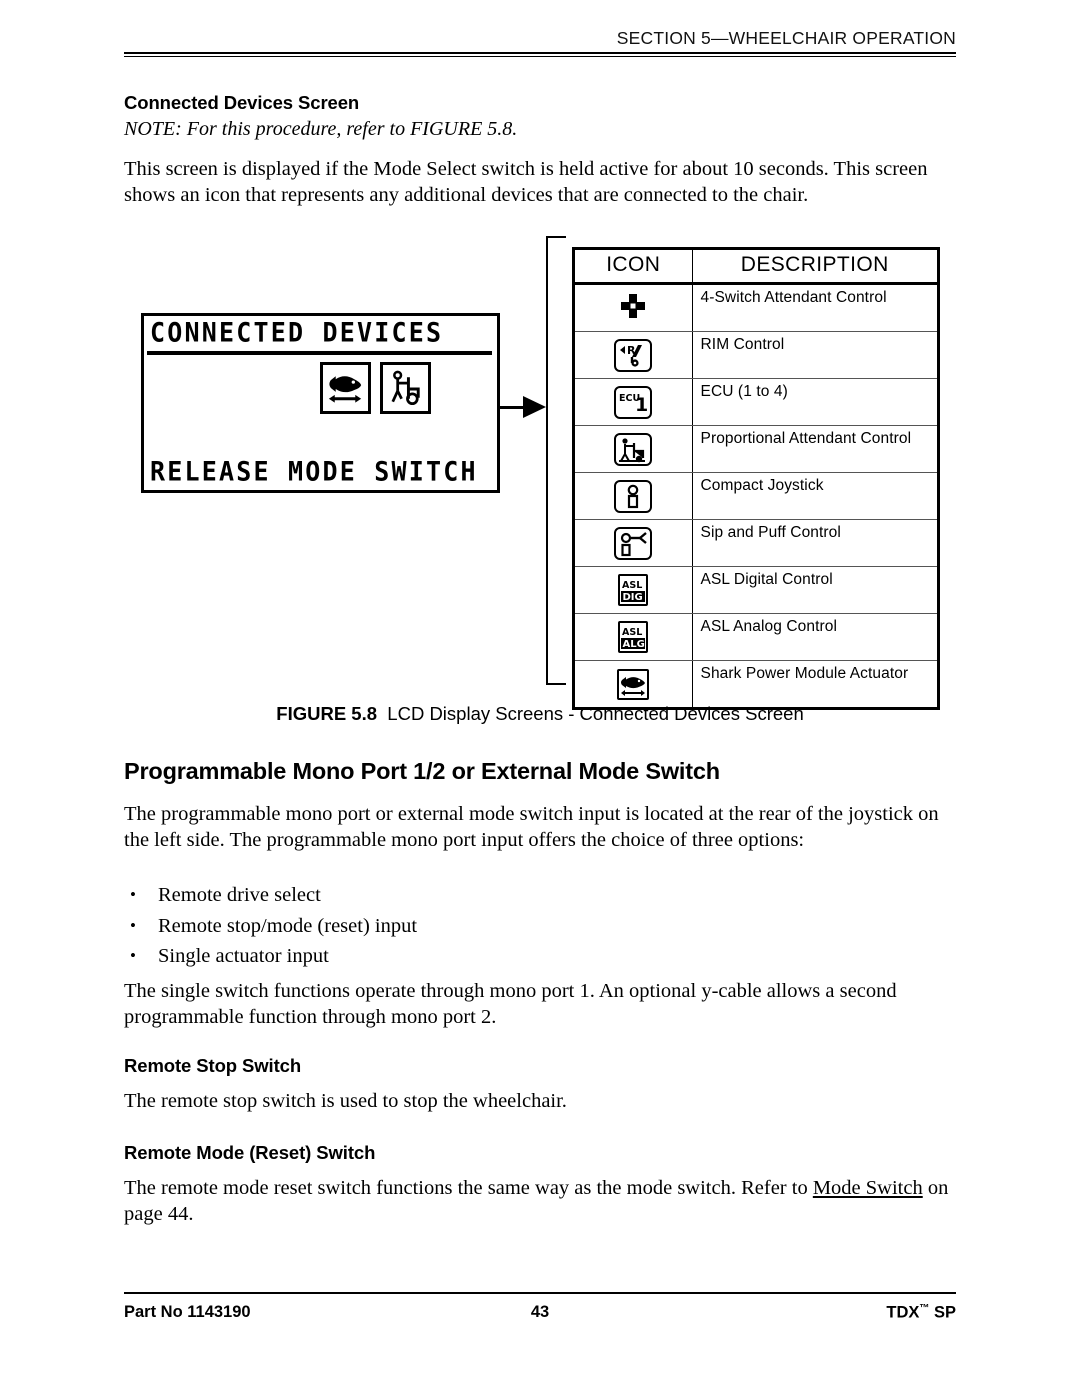  What do you see at coordinates (239, 895) in the screenshot?
I see `list-item-label: Remote drive select` at bounding box center [239, 895].